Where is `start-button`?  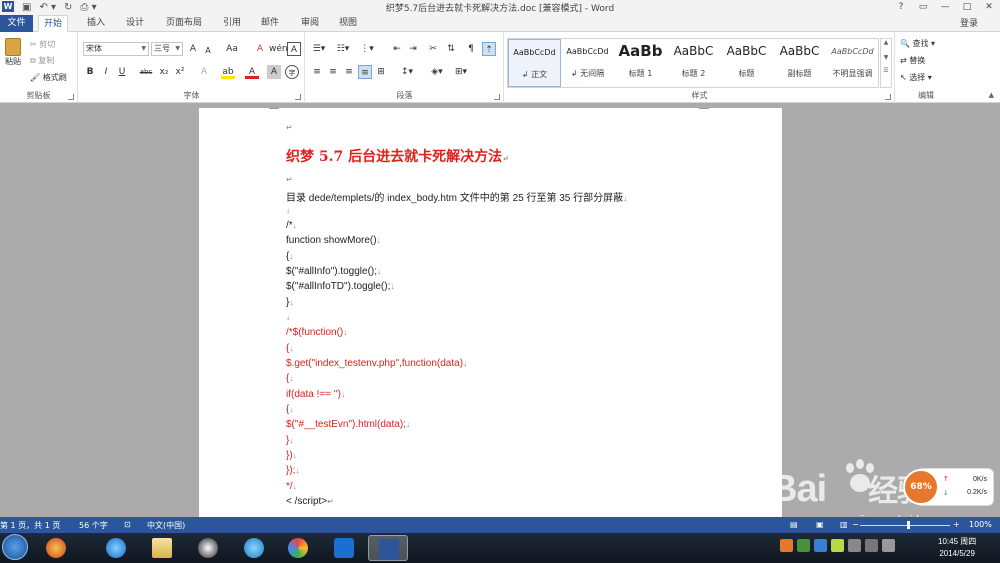
start-button is located at coordinates (15, 547).